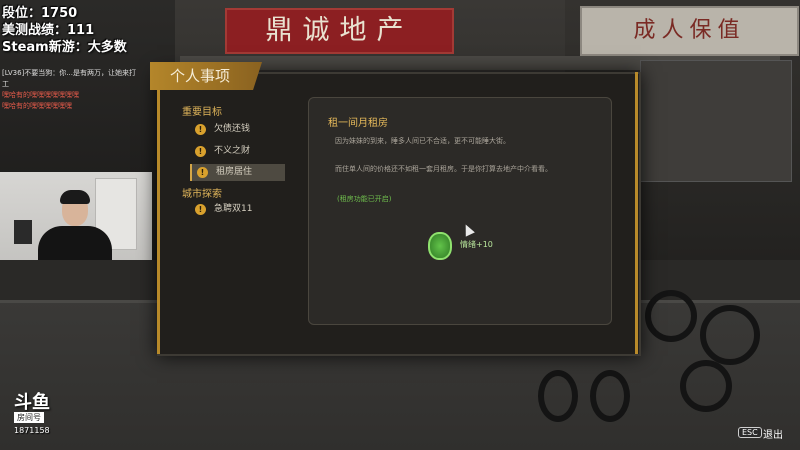 The width and height of the screenshot is (800, 450). What do you see at coordinates (476, 244) in the screenshot?
I see `reward-text: 情绪+10` at bounding box center [476, 244].